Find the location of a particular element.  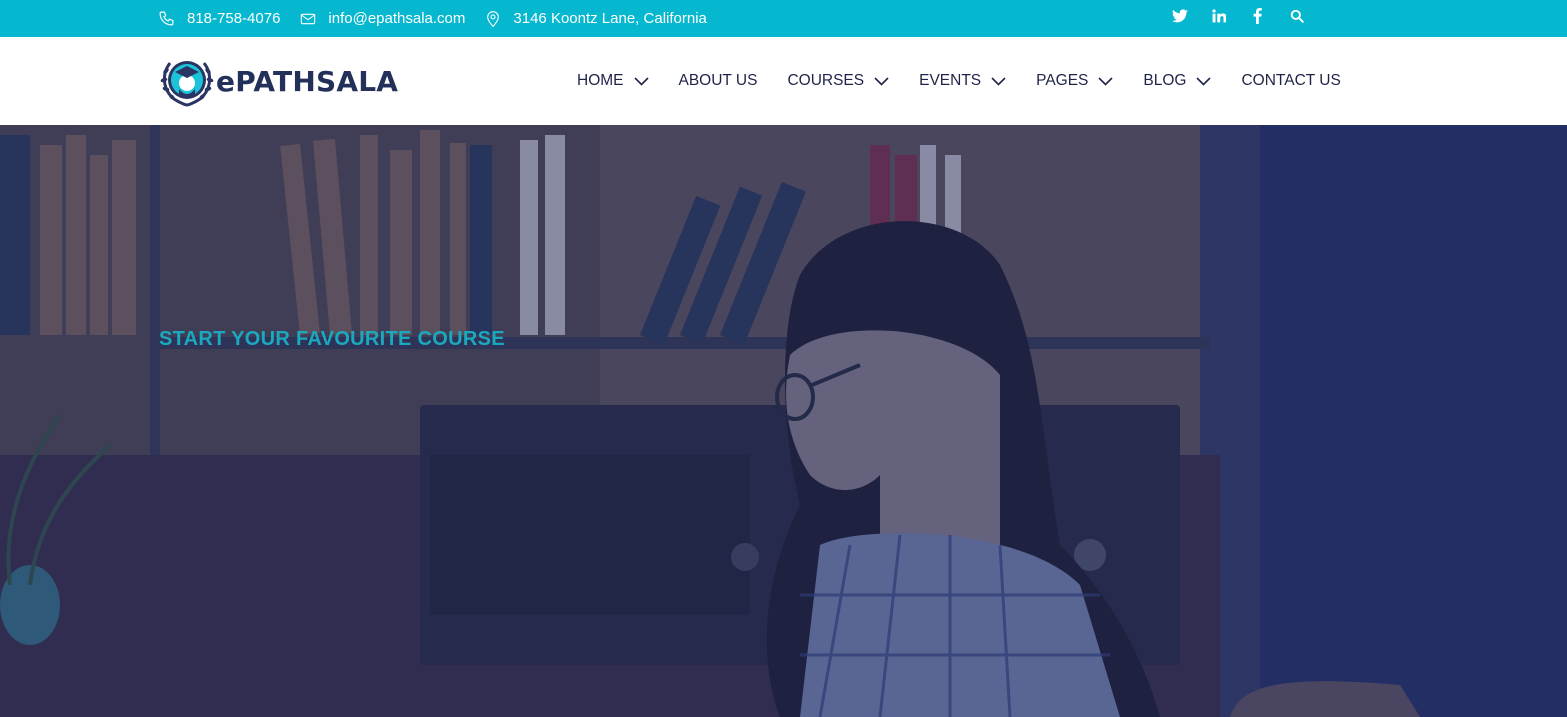

nav-item-home: HOME is located at coordinates (613, 81).